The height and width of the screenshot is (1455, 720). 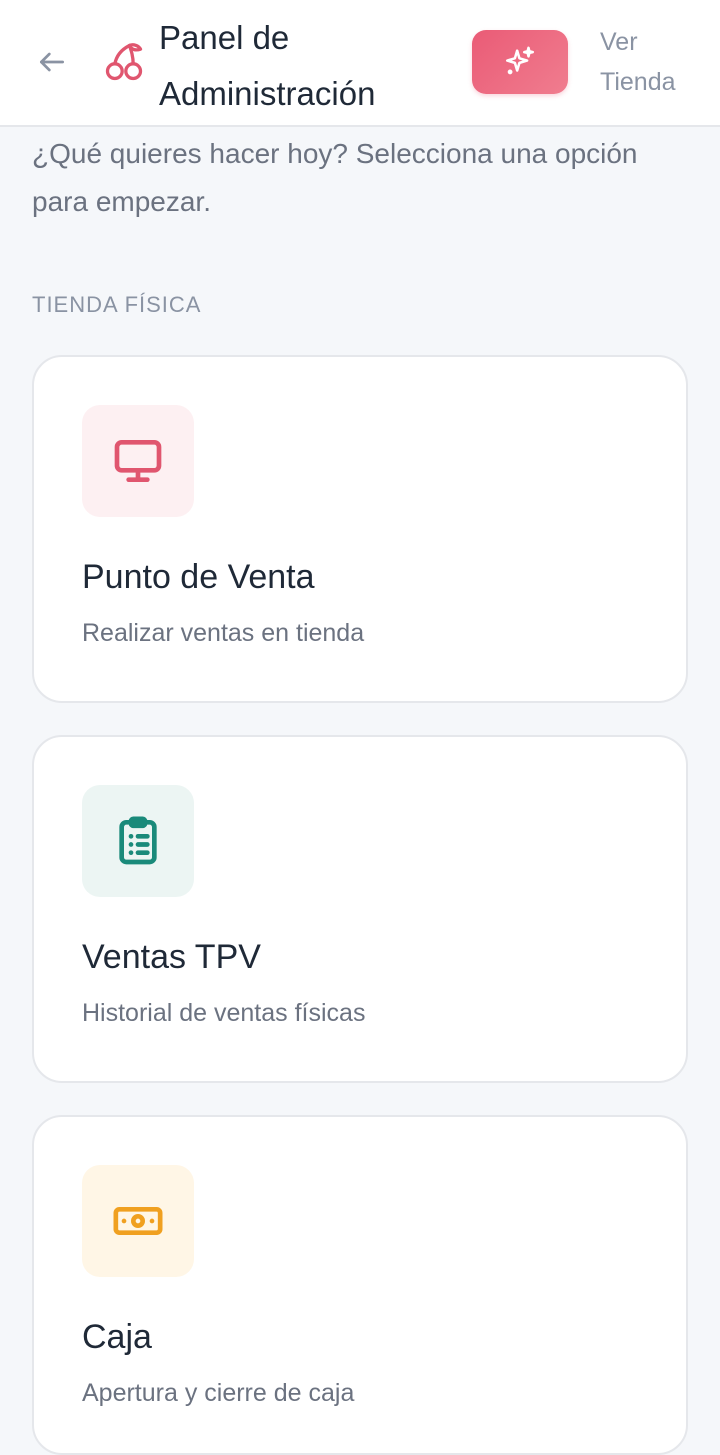 What do you see at coordinates (171, 957) in the screenshot?
I see `card-title: Ventas TPV` at bounding box center [171, 957].